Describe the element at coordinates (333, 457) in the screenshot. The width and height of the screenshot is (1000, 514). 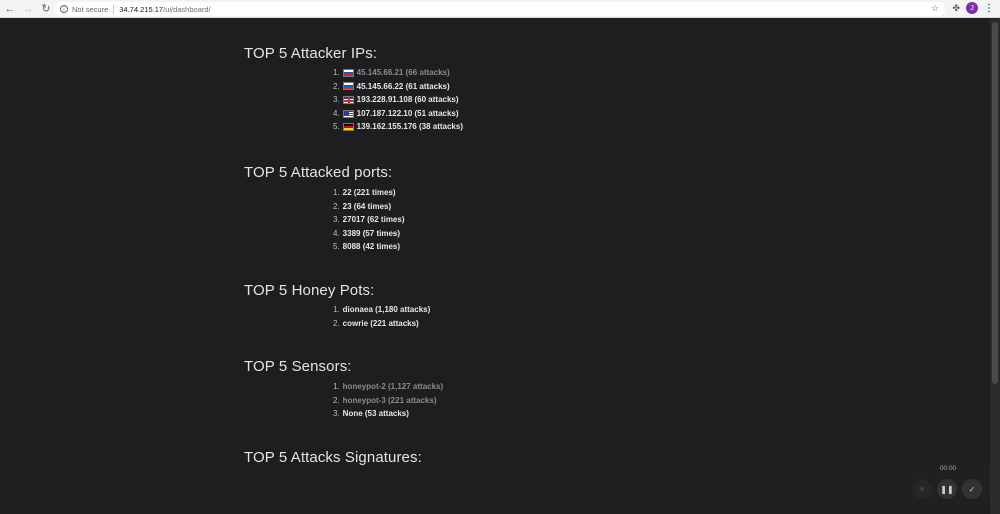
I see `section-title-signatures: TOP 5 Attacks Signatures:` at that location.